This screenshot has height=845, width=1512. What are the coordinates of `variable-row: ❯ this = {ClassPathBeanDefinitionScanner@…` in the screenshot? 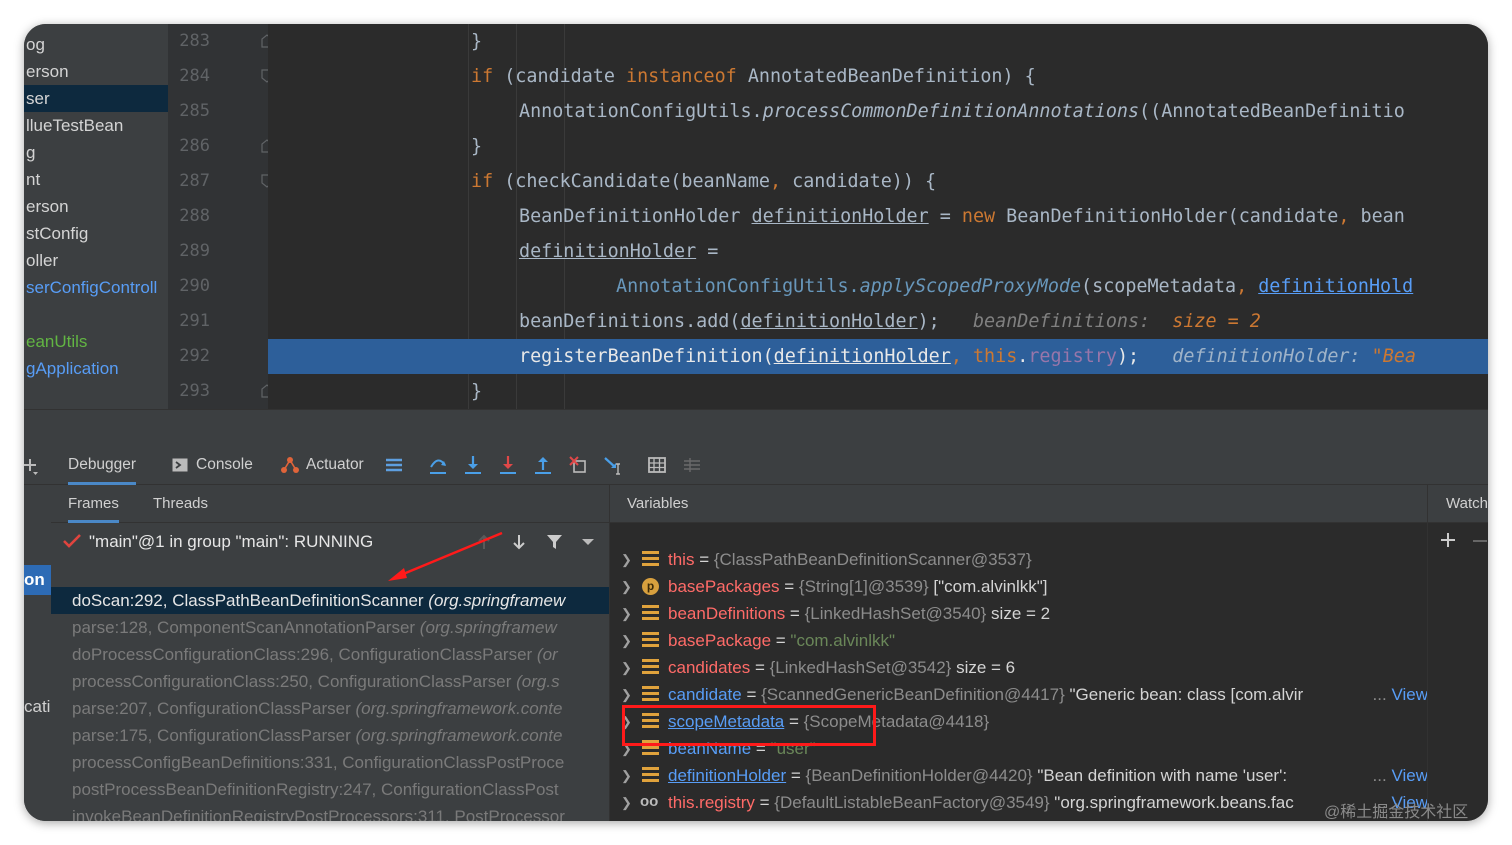 It's located at (1018, 559).